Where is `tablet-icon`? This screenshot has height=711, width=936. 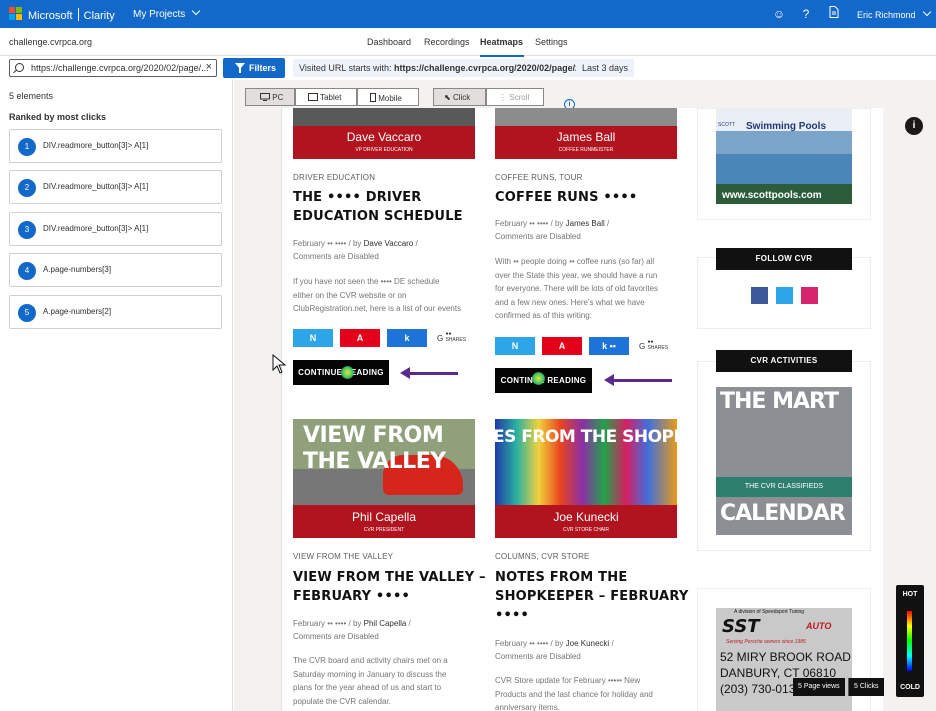 tablet-icon is located at coordinates (313, 97).